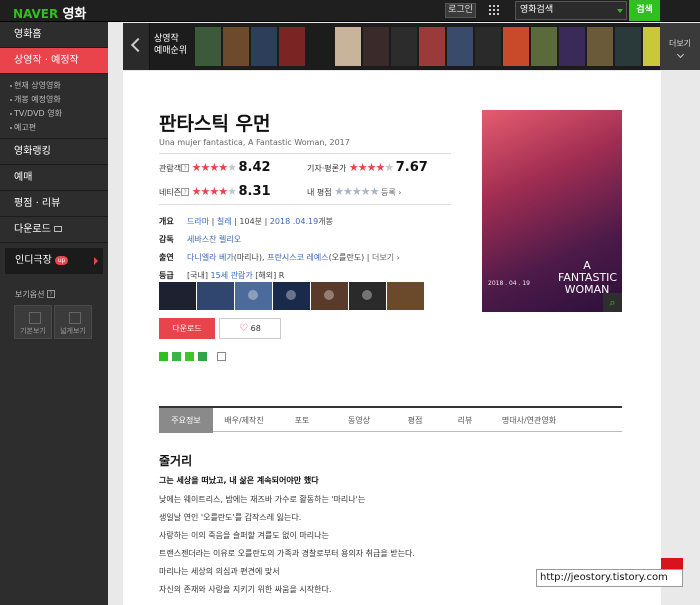 The image size is (700, 605). What do you see at coordinates (202, 356) in the screenshot?
I see `blog-share-icon` at bounding box center [202, 356].